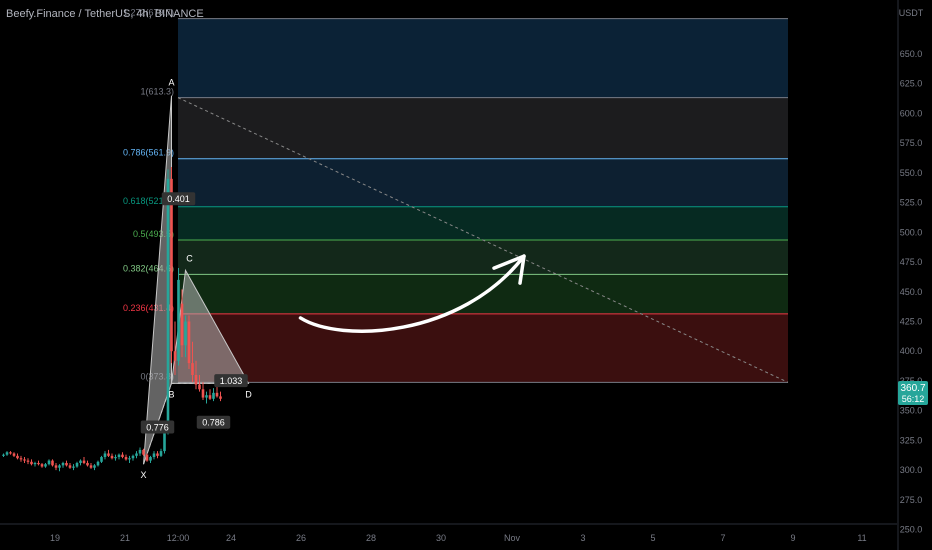 This screenshot has width=932, height=550. I want to click on price-tick-label: 350.0, so click(911, 411).